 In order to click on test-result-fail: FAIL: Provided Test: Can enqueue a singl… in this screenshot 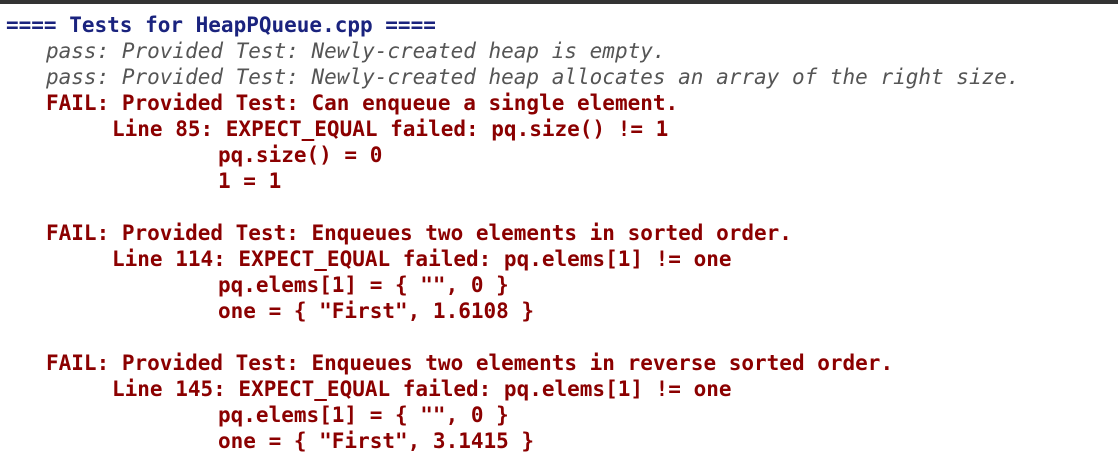, I will do `click(362, 103)`.